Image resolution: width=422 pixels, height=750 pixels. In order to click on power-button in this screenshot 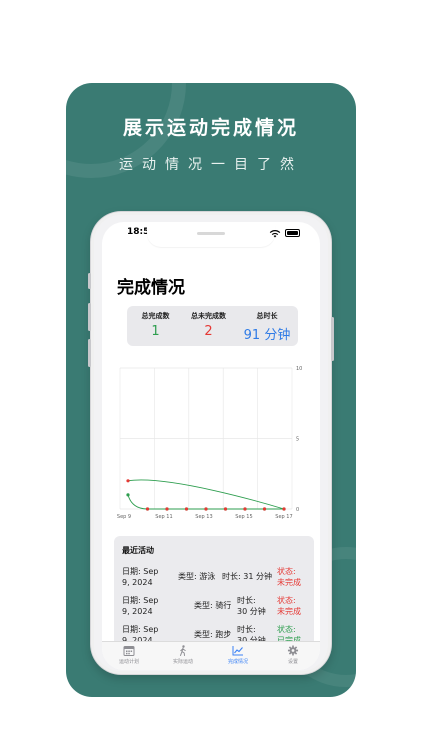, I will do `click(332, 339)`.